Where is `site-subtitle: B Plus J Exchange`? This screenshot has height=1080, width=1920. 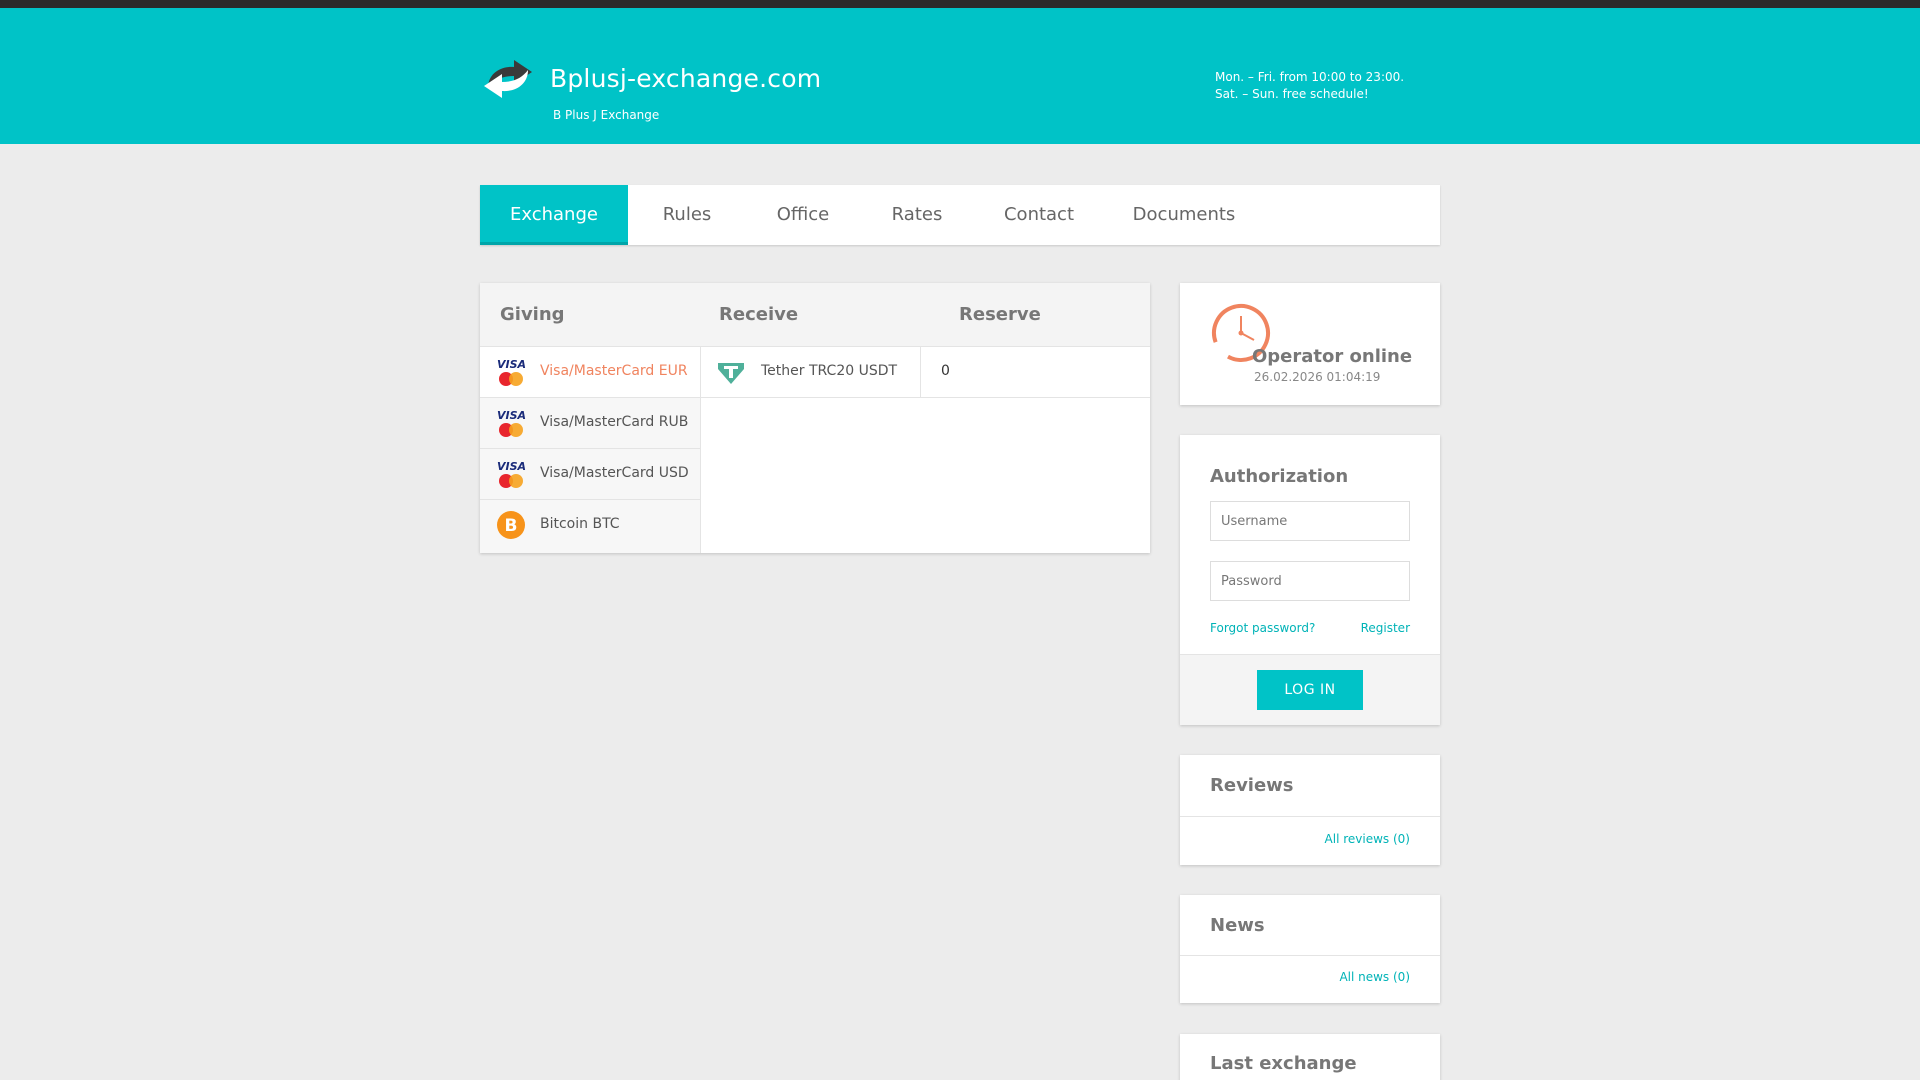
site-subtitle: B Plus J Exchange is located at coordinates (606, 115).